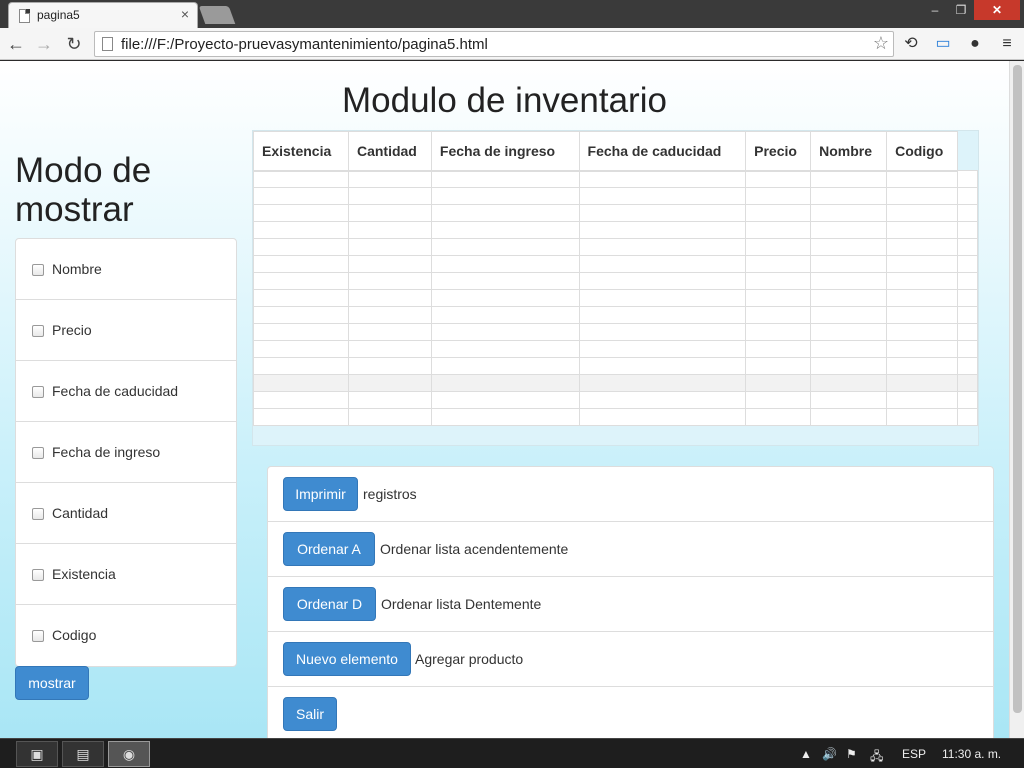  Describe the element at coordinates (778, 151) in the screenshot. I see `column-header-precio: Precio` at that location.